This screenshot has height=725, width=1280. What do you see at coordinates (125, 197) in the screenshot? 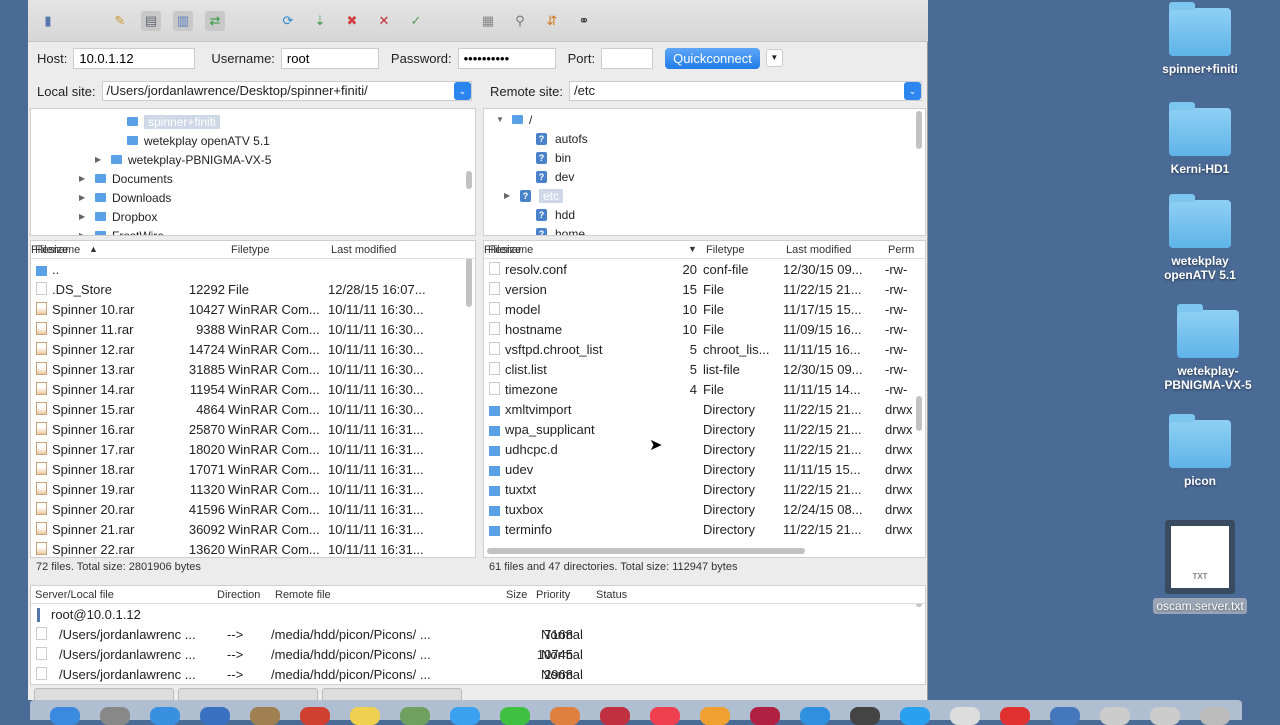
I see `tree-item: ▶ Downloads` at bounding box center [125, 197].